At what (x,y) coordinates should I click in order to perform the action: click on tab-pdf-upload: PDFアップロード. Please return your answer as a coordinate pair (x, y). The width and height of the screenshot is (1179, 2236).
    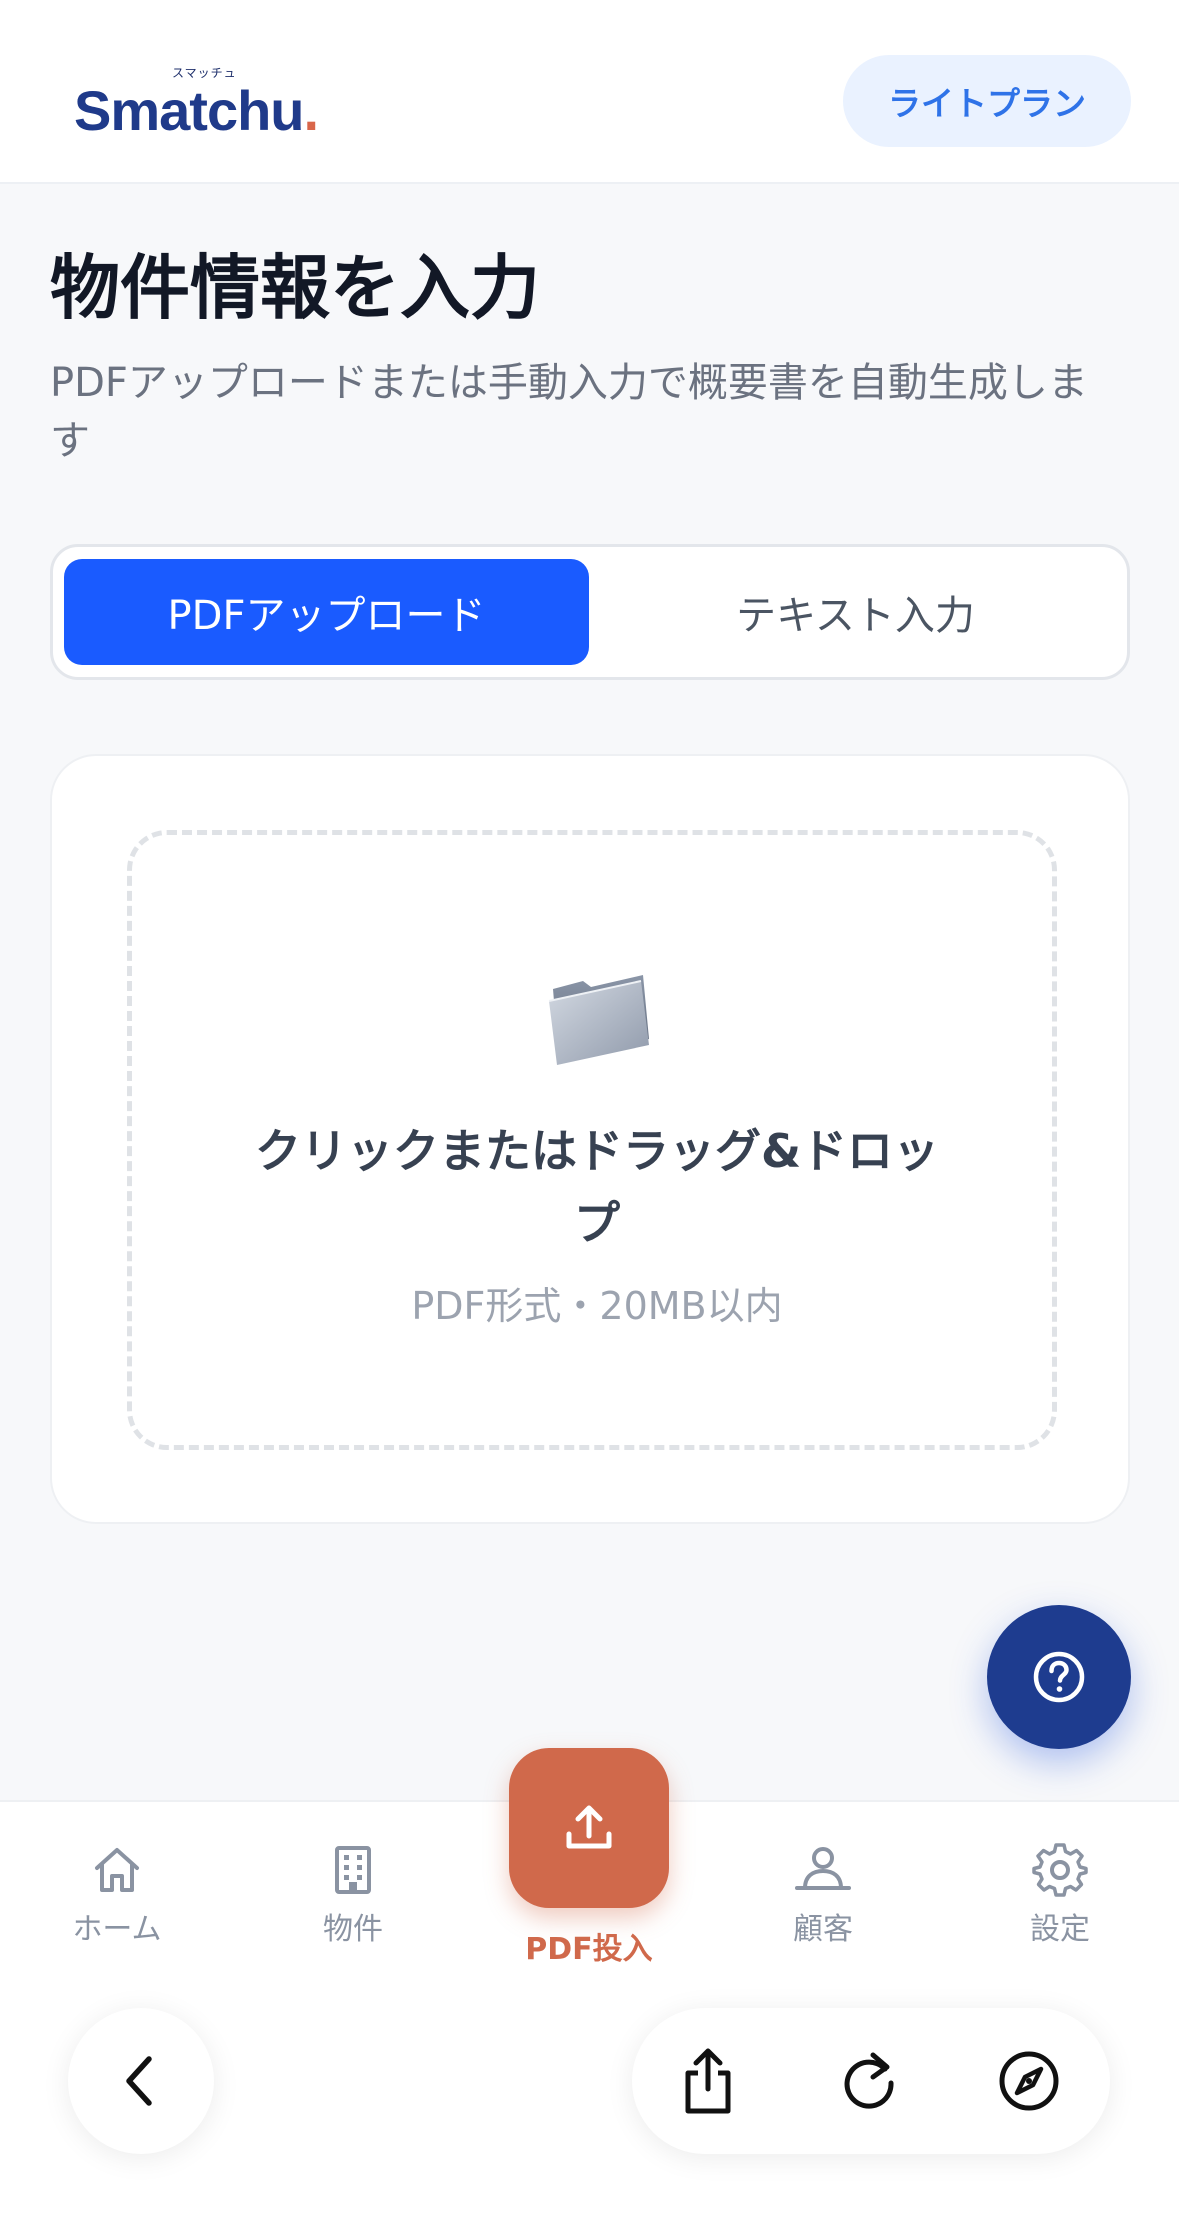
    Looking at the image, I should click on (326, 612).